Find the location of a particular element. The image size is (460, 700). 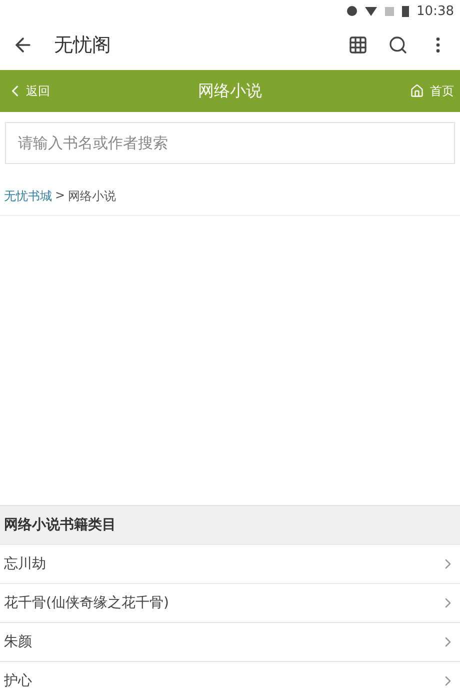

home-icon is located at coordinates (417, 91).